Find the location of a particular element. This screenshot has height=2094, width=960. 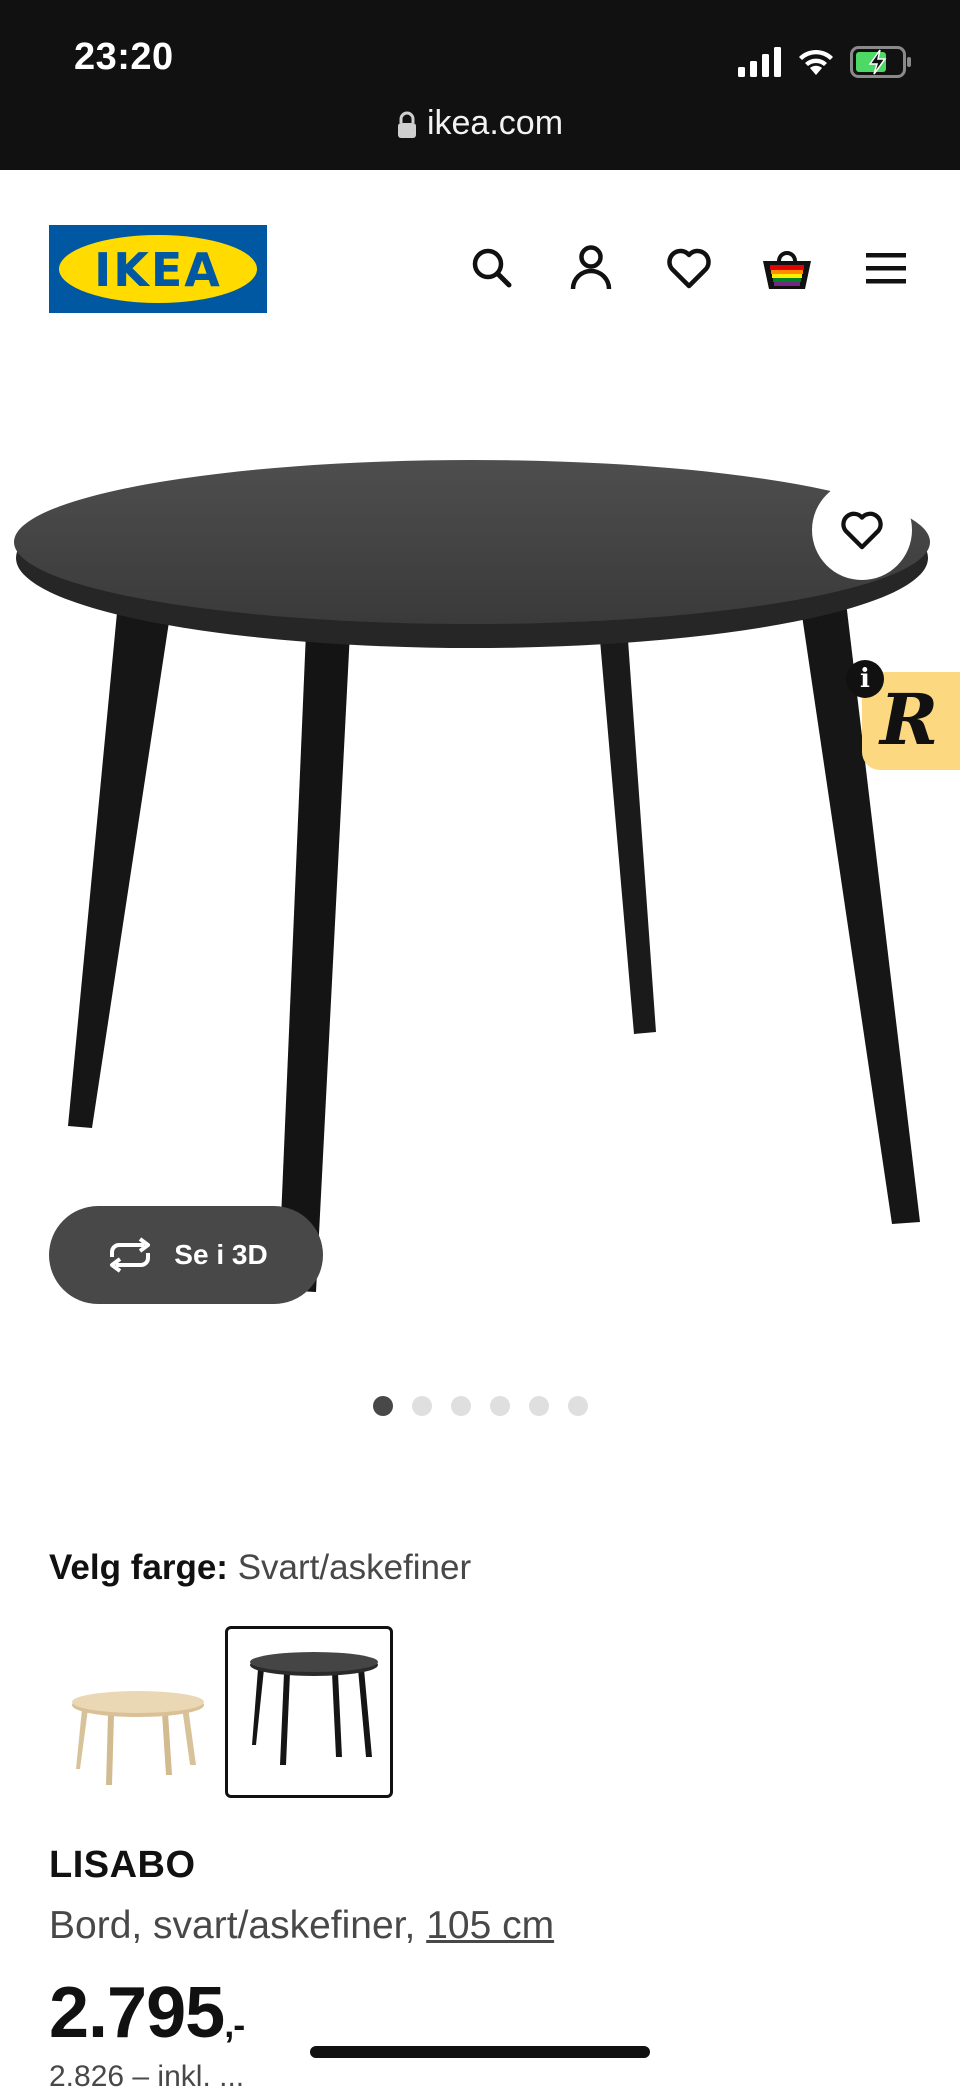

swatch-birch is located at coordinates (133, 1712).